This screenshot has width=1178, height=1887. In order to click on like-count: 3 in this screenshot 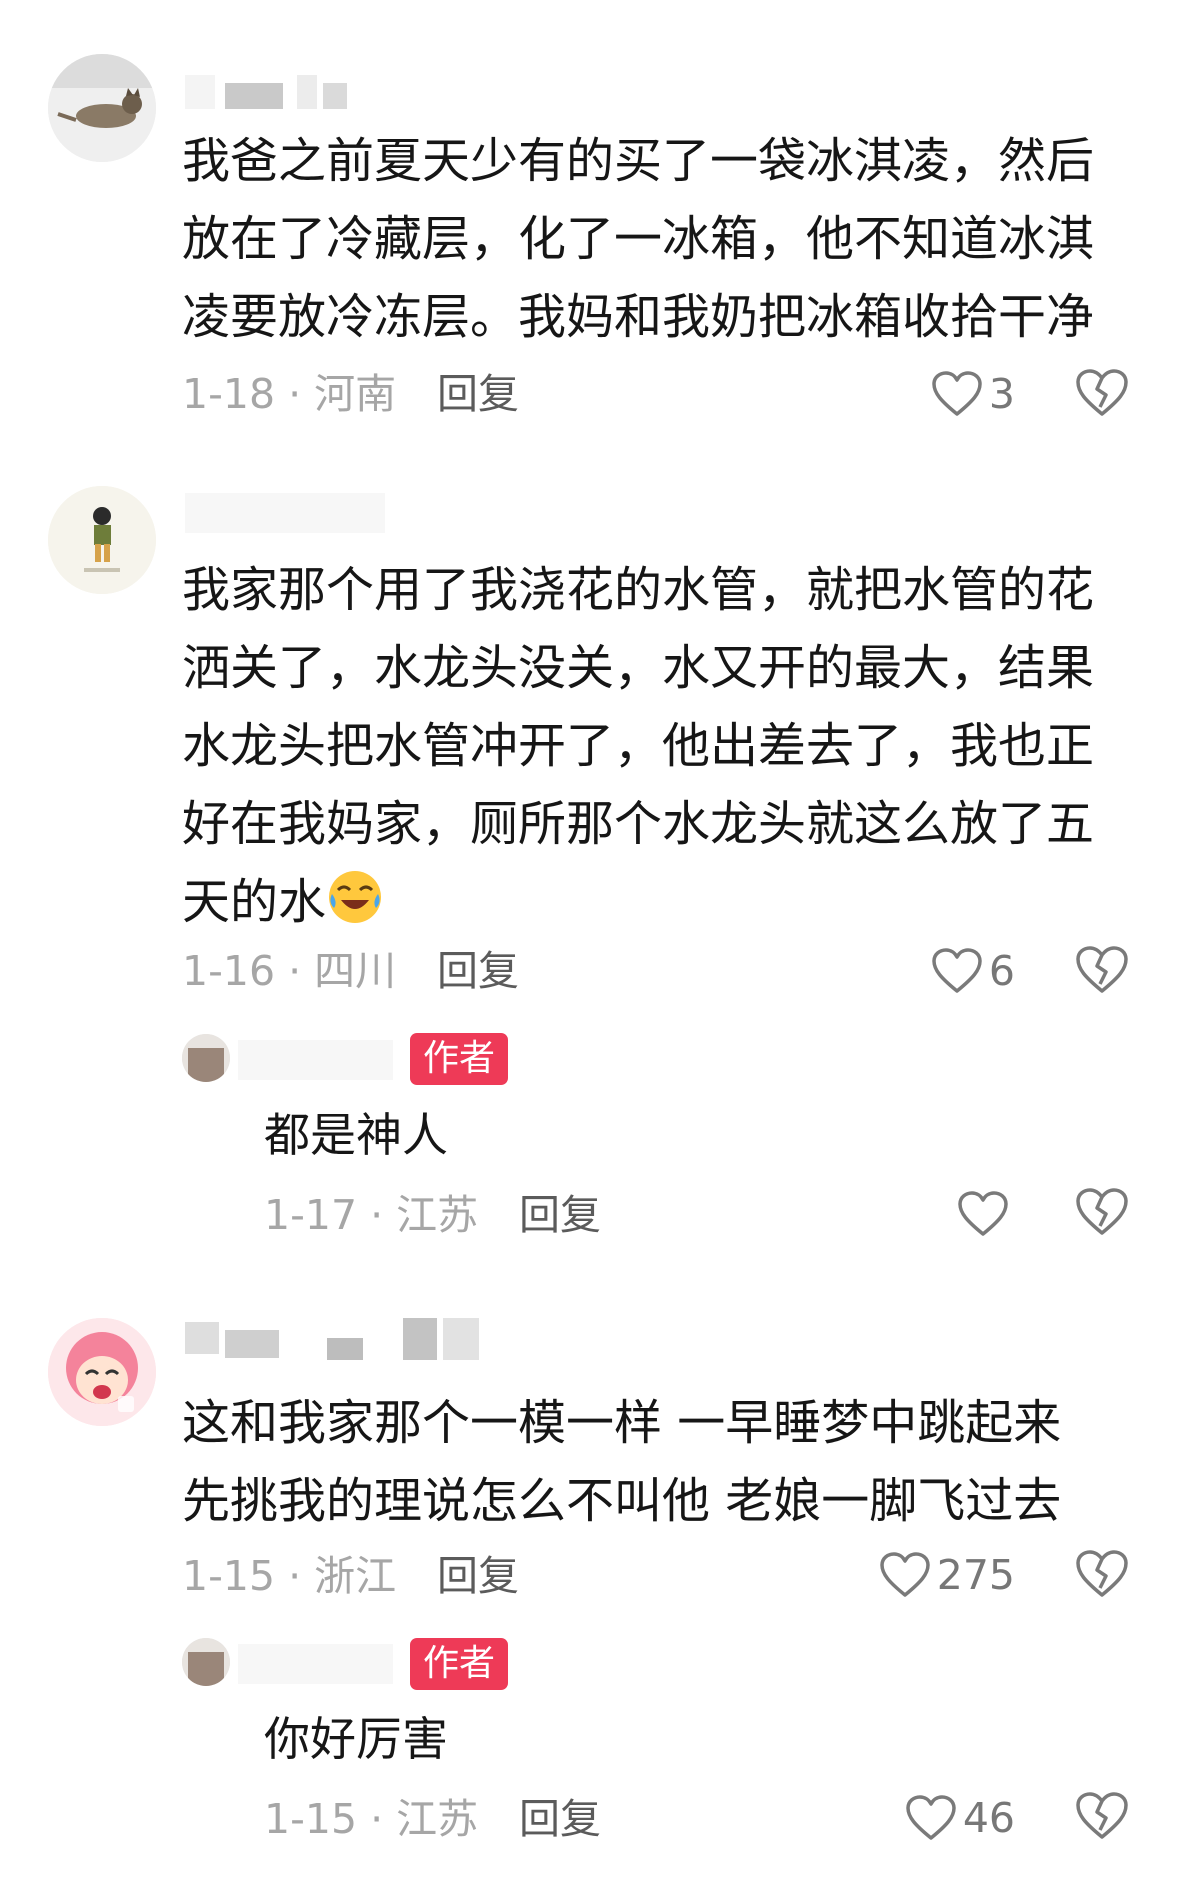, I will do `click(1001, 394)`.